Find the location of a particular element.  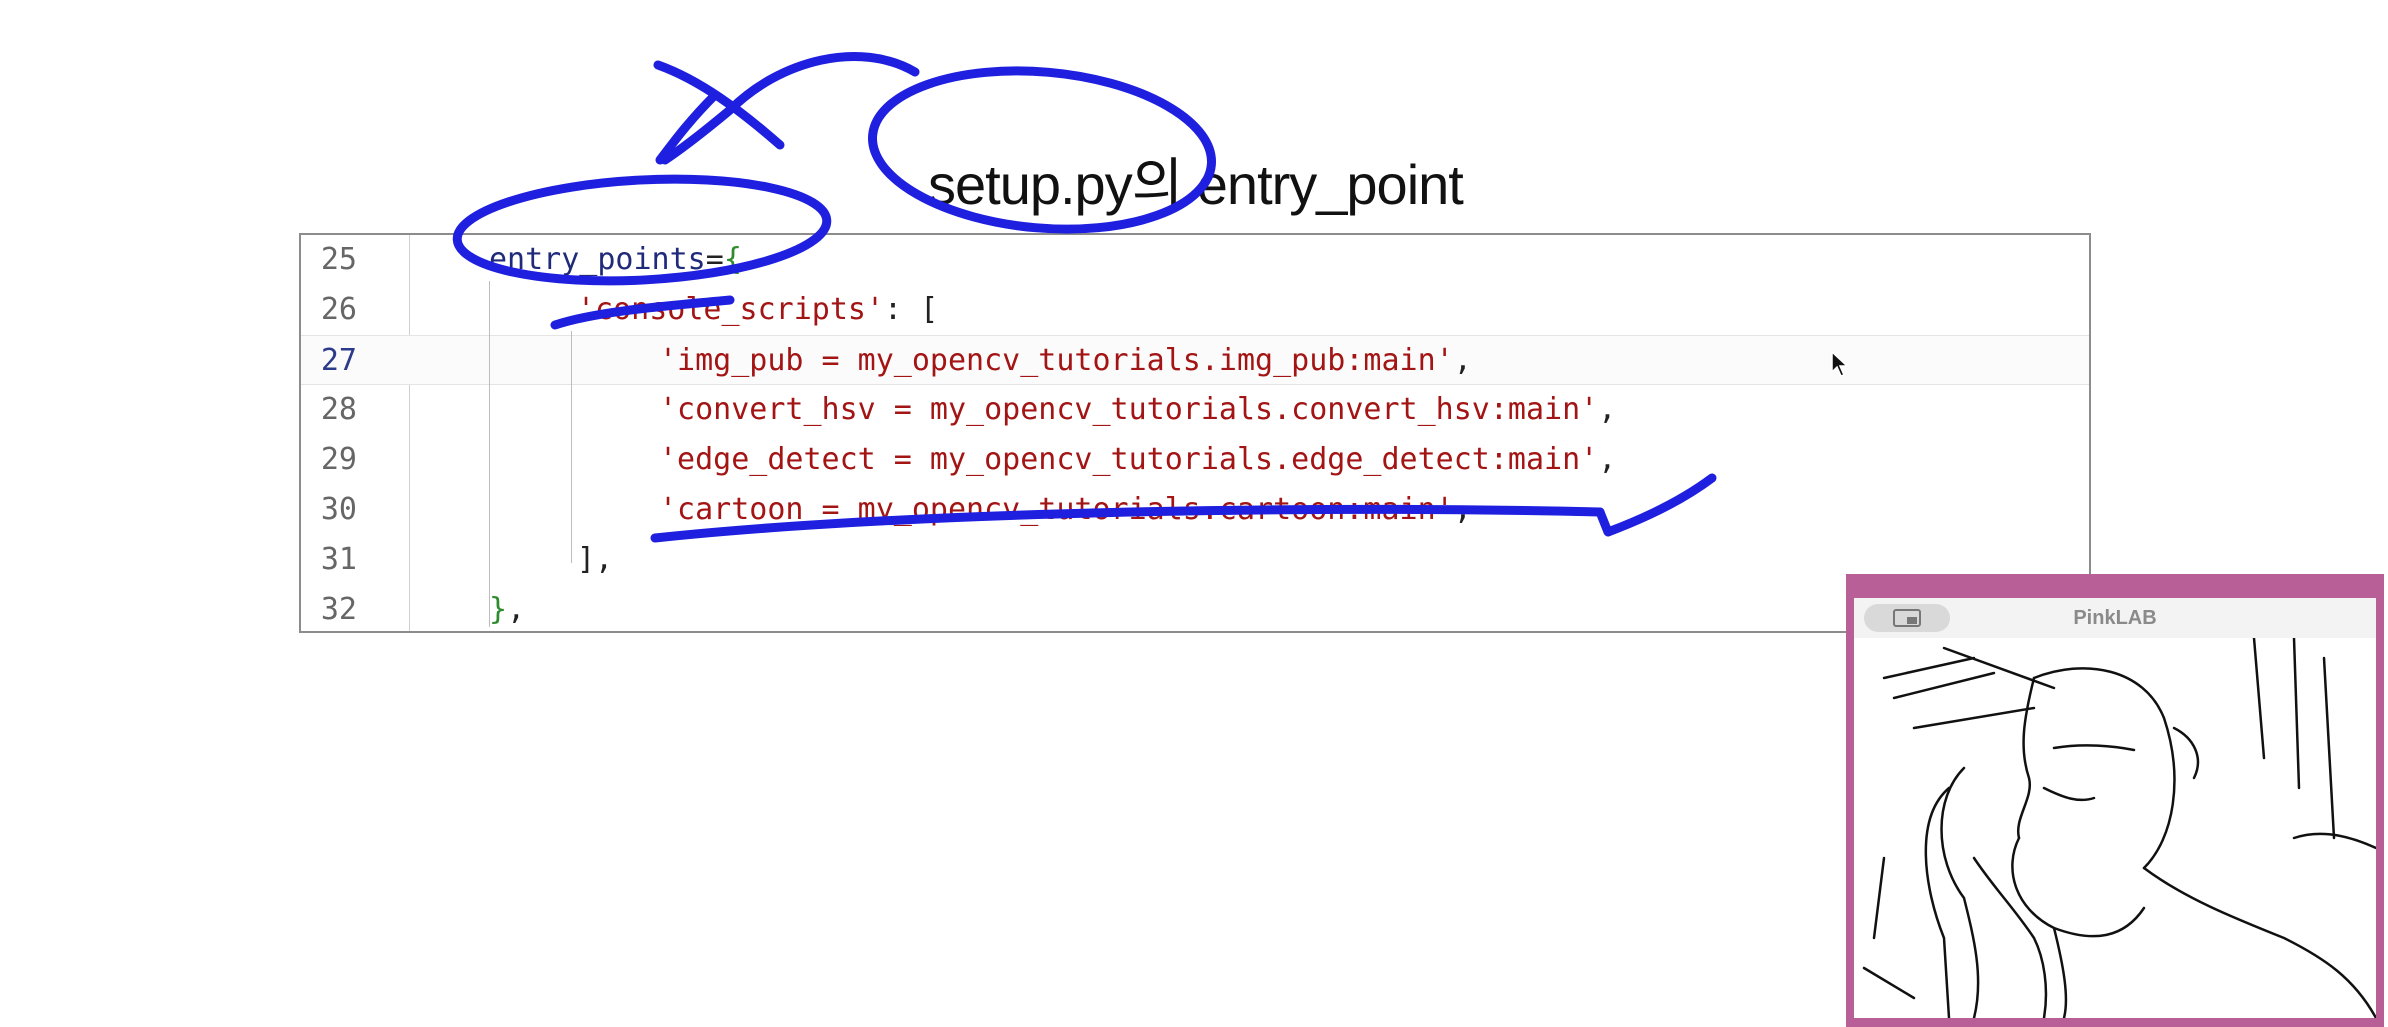

code-token: entry_points is located at coordinates (597, 259).